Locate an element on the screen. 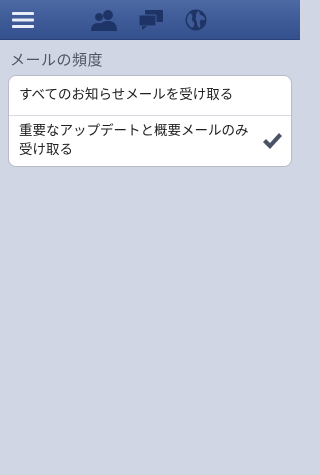  messages-icon is located at coordinates (150, 20).